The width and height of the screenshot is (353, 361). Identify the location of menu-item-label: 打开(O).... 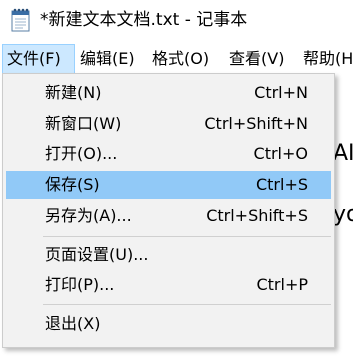
(81, 153).